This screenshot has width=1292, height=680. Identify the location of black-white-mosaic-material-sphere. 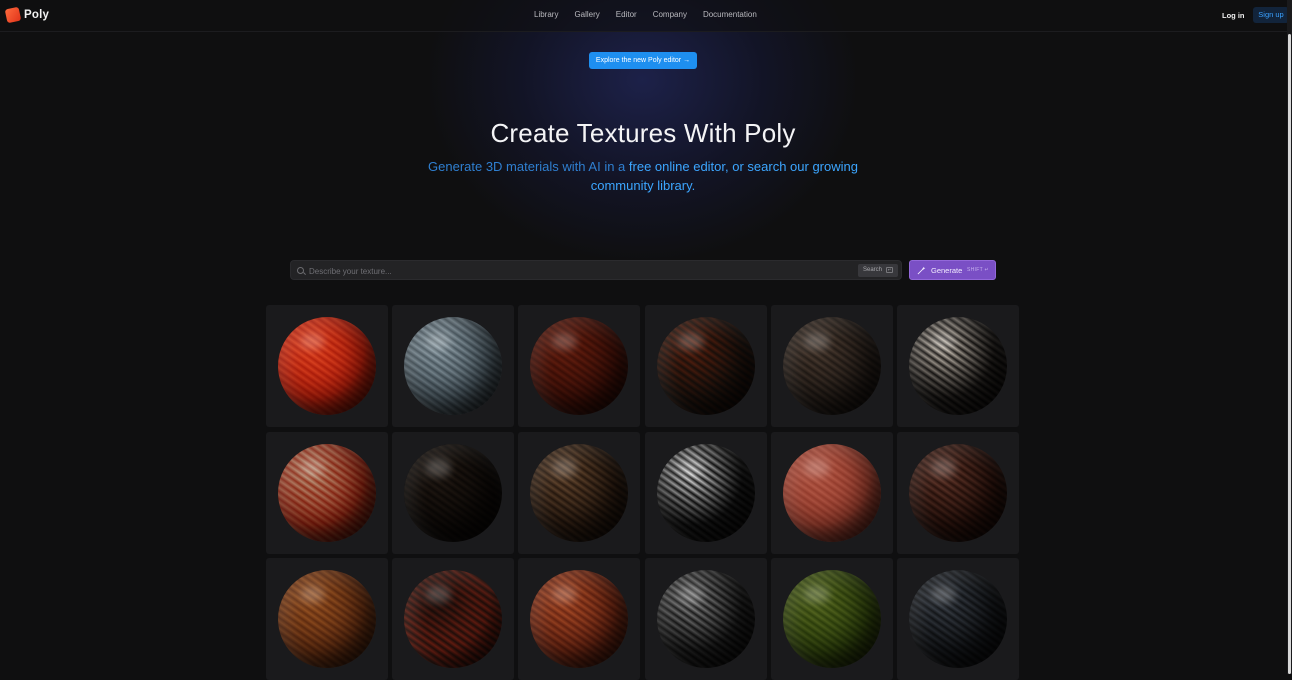
(958, 366).